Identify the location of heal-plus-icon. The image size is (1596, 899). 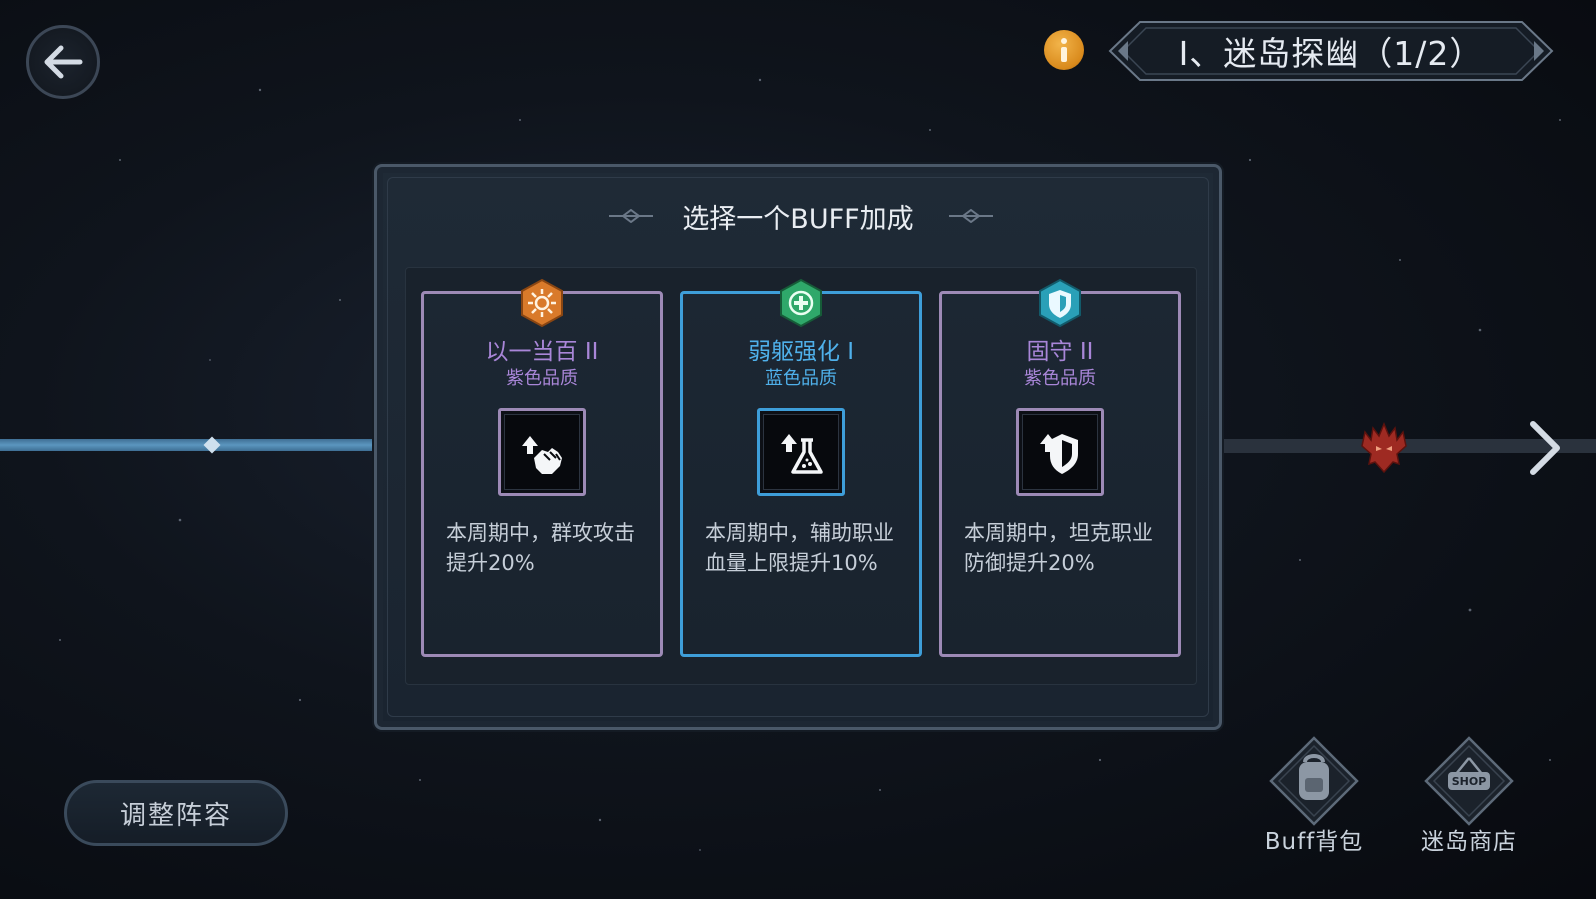
(801, 303).